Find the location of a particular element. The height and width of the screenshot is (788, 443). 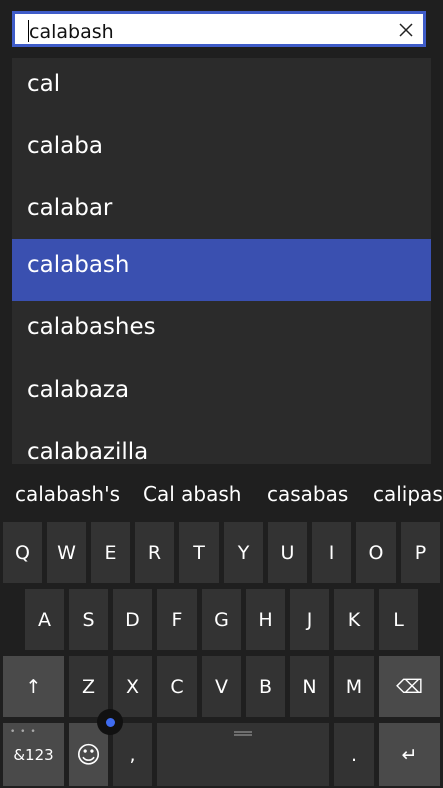

background-strip-left is located at coordinates (6, 261).